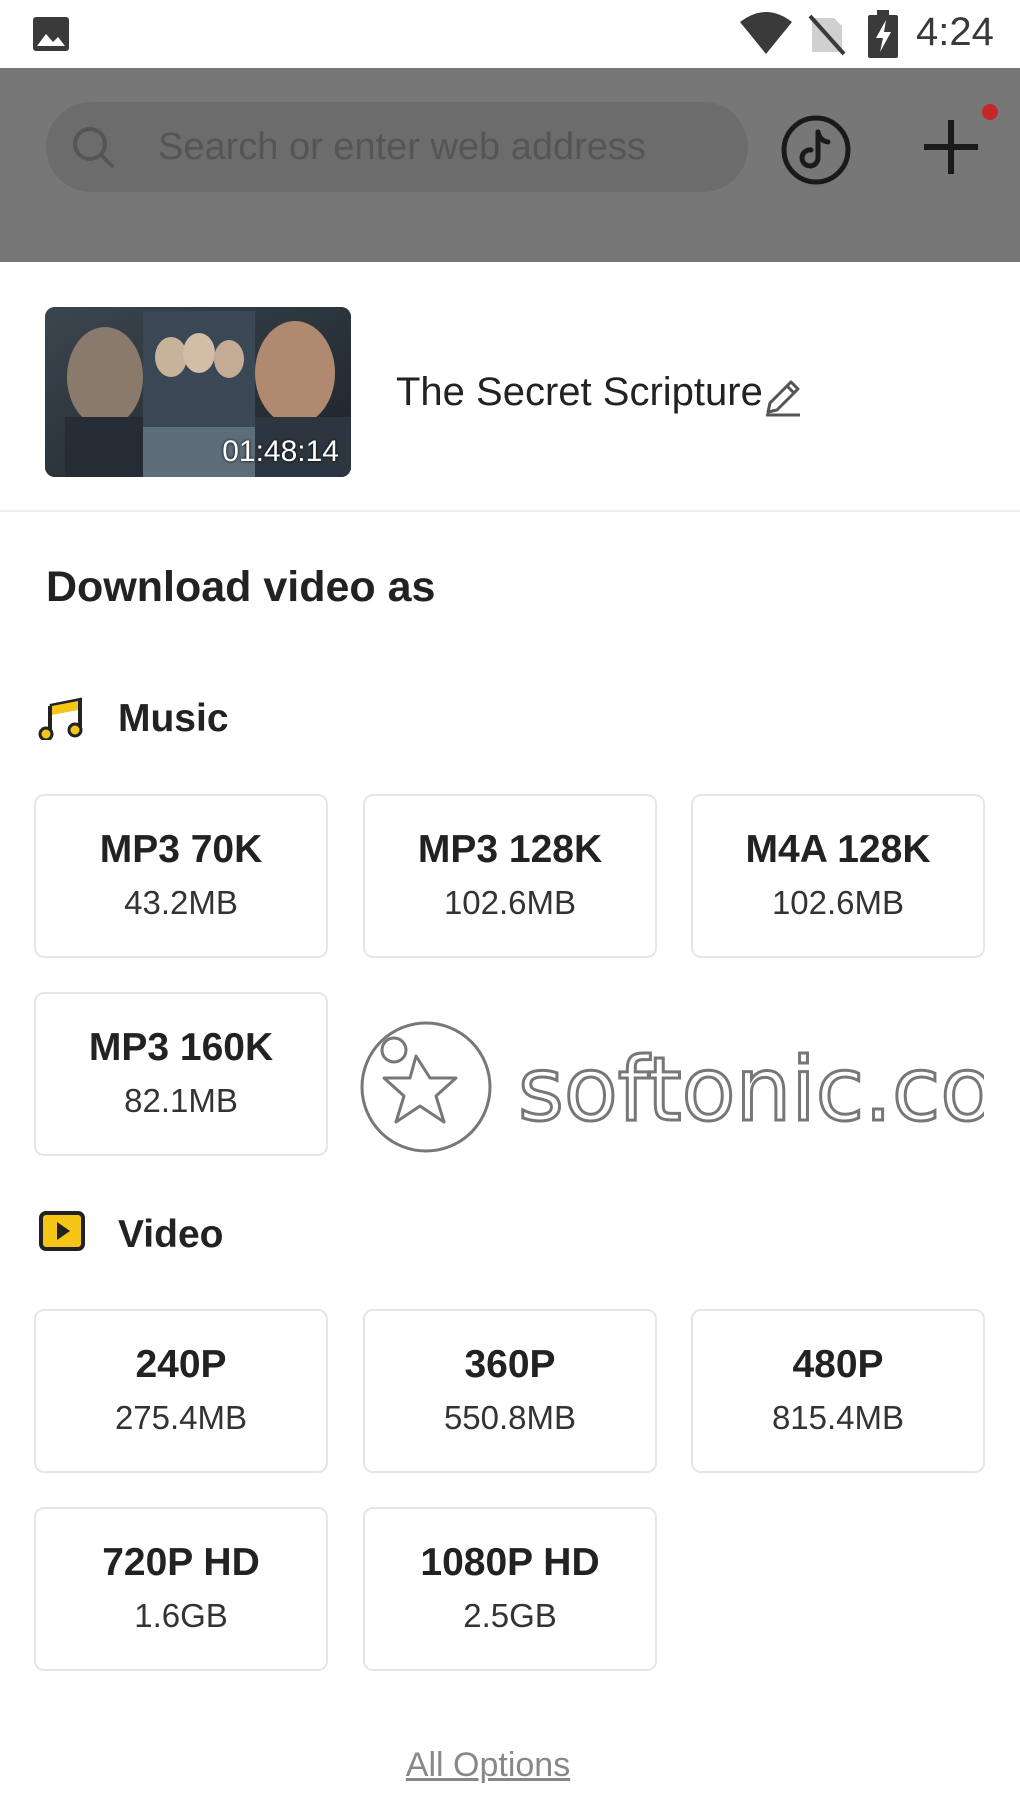  Describe the element at coordinates (181, 876) in the screenshot. I see `option-mp3-70k: MP3 70K 43.2MB` at that location.